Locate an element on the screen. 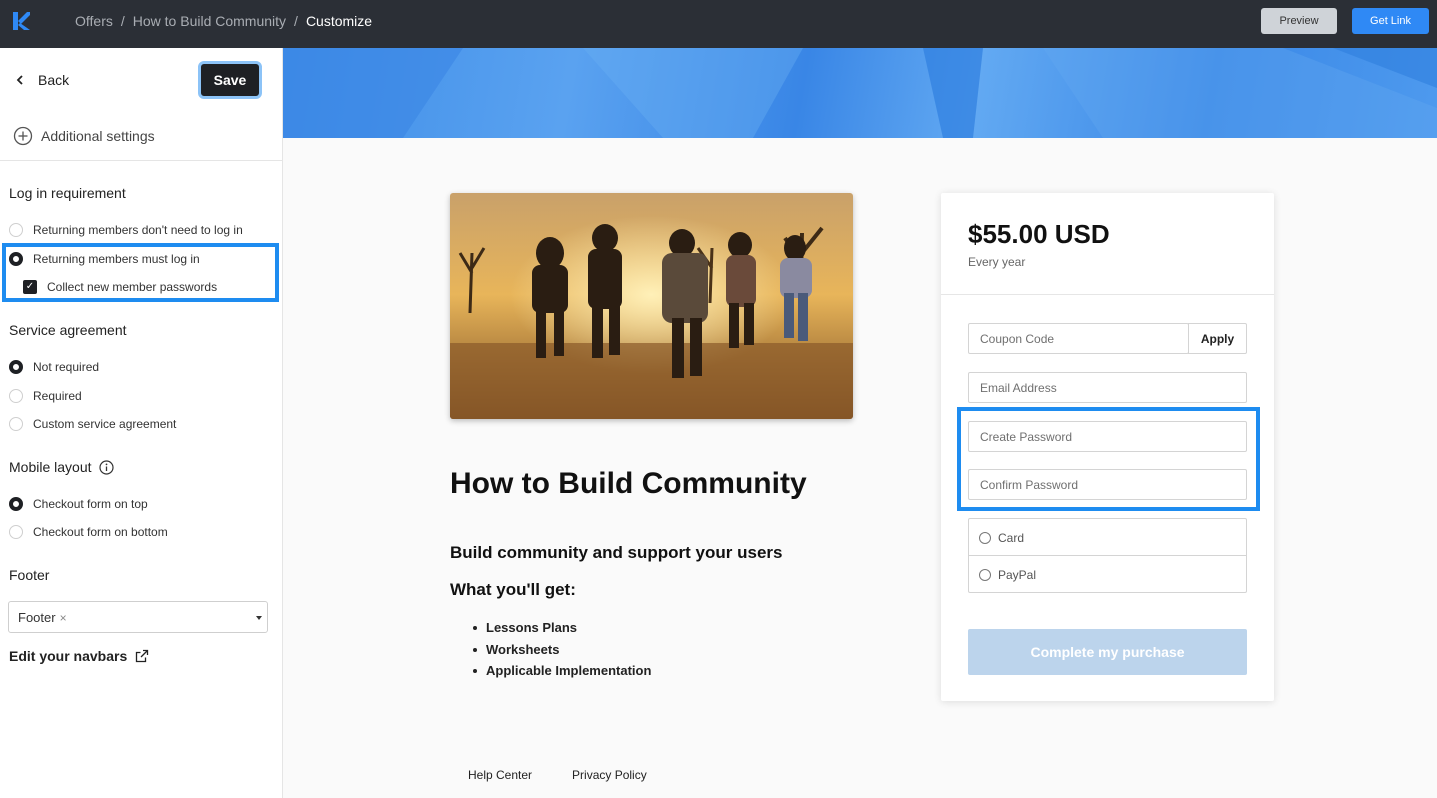 Image resolution: width=1437 pixels, height=798 pixels. option-label: Required is located at coordinates (57, 396).